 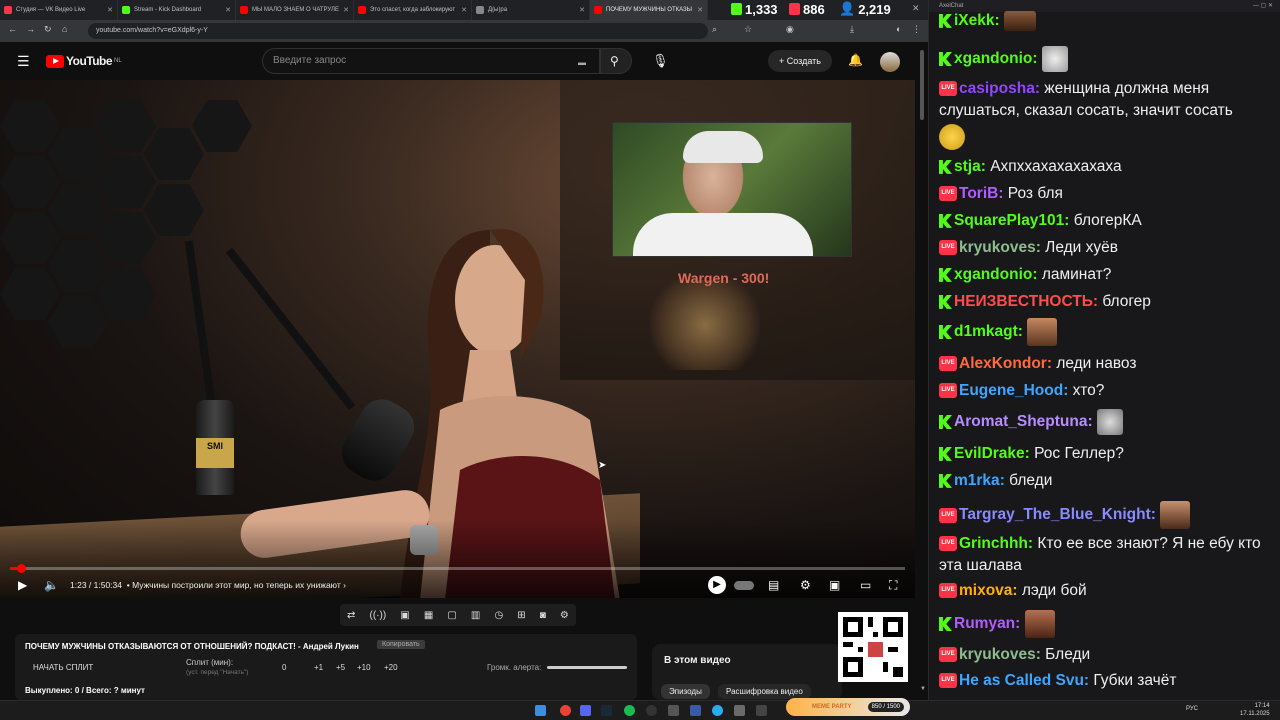 What do you see at coordinates (51, 585) in the screenshot?
I see `volume-icon: 🔈` at bounding box center [51, 585].